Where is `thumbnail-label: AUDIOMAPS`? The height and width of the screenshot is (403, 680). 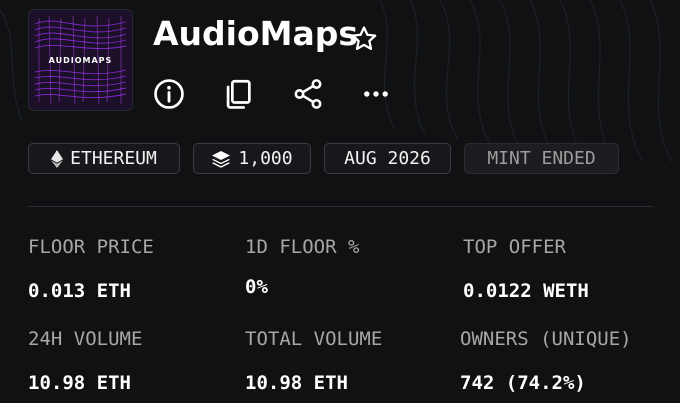
thumbnail-label: AUDIOMAPS is located at coordinates (80, 60).